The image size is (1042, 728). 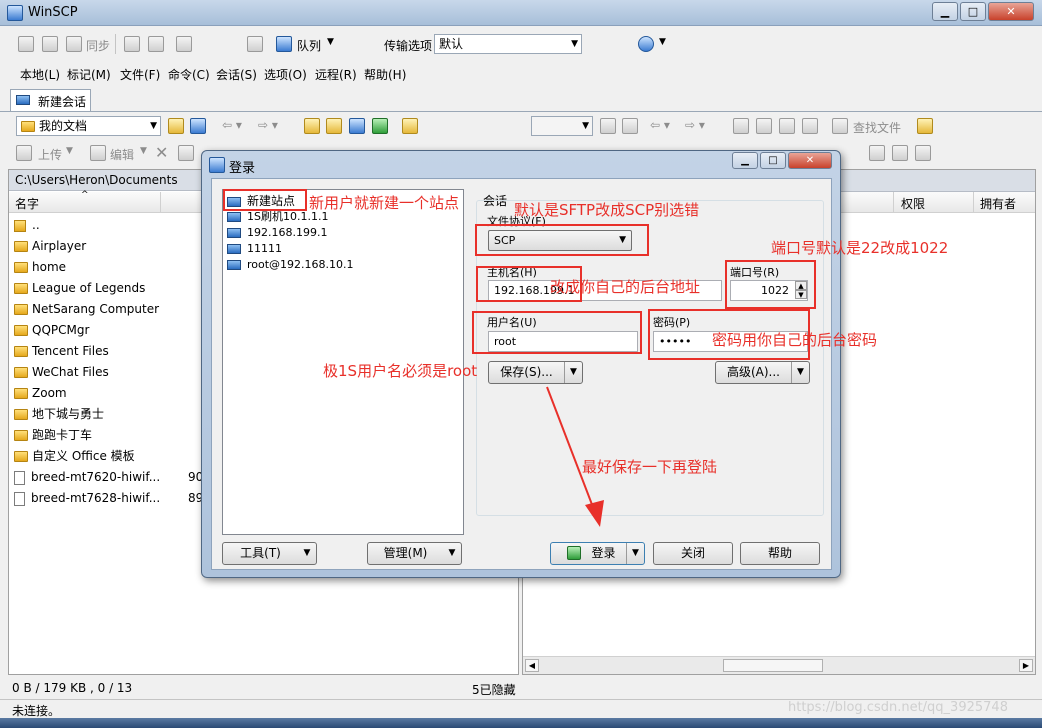 What do you see at coordinates (594, 513) in the screenshot?
I see `annotation-arrow-head` at bounding box center [594, 513].